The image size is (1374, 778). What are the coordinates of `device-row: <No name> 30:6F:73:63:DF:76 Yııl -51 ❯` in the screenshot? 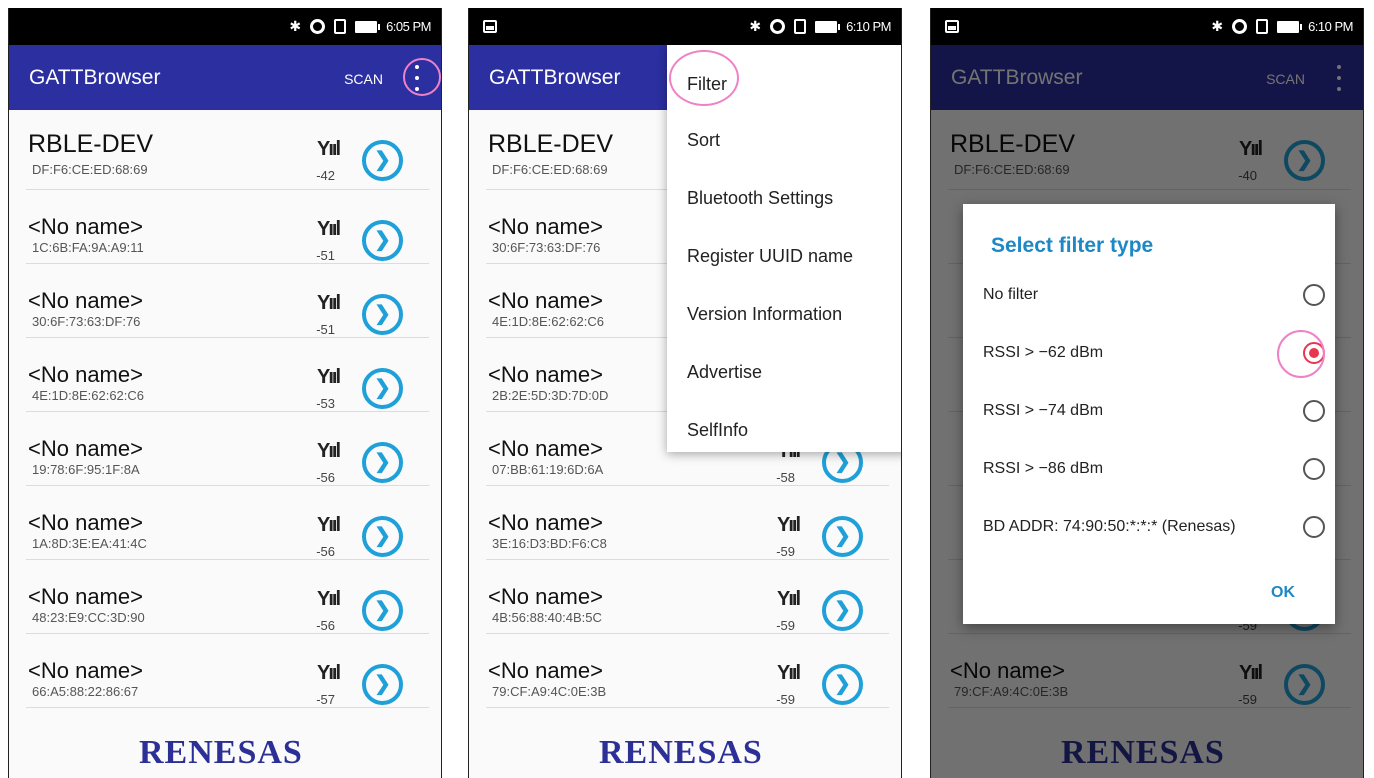 It's located at (227, 301).